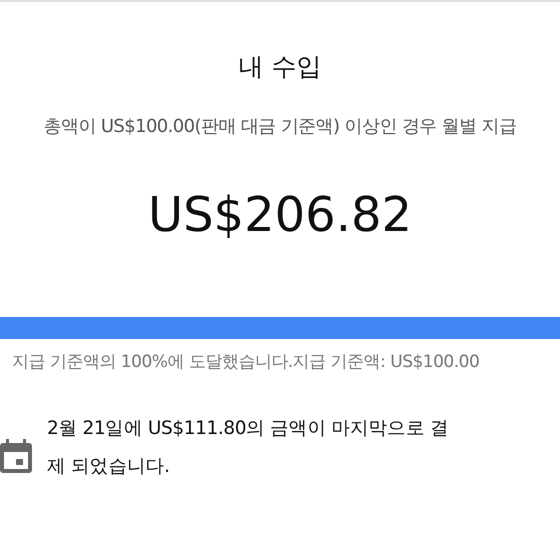 The height and width of the screenshot is (560, 560). I want to click on progress-caption: 지급 기준액의 100%에 도달했습니다.지급 기준액: US$100.00, so click(245, 362).